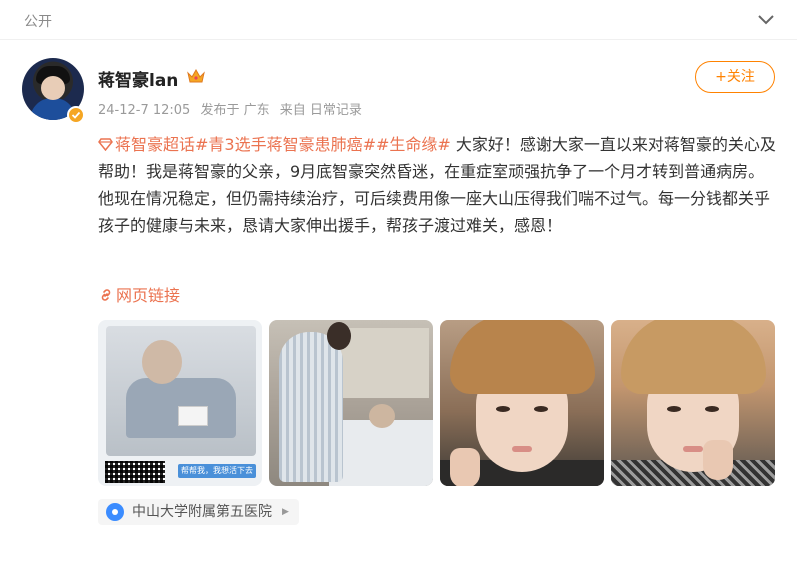 This screenshot has height=567, width=797. I want to click on location-label: 中山大学附属第五医院, so click(202, 512).